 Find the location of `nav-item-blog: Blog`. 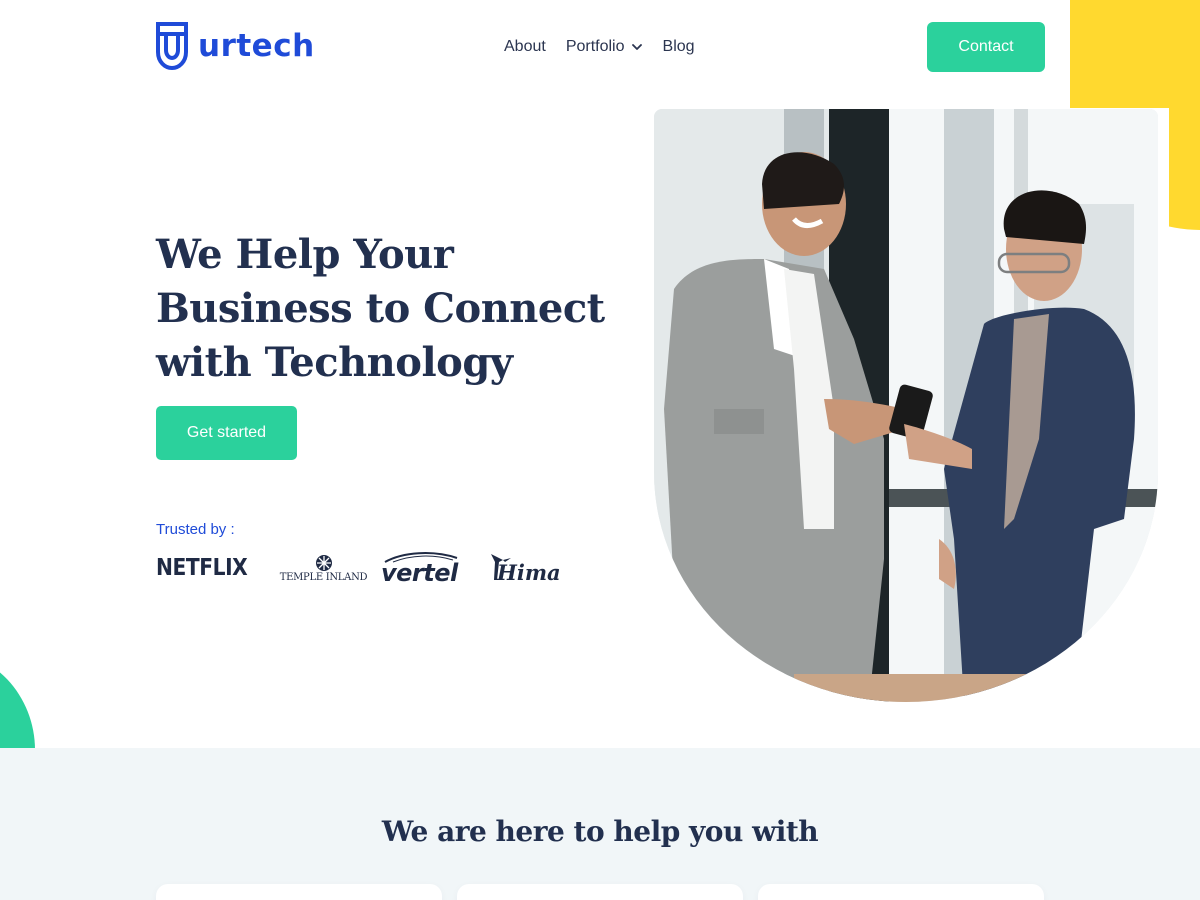

nav-item-blog: Blog is located at coordinates (679, 47).